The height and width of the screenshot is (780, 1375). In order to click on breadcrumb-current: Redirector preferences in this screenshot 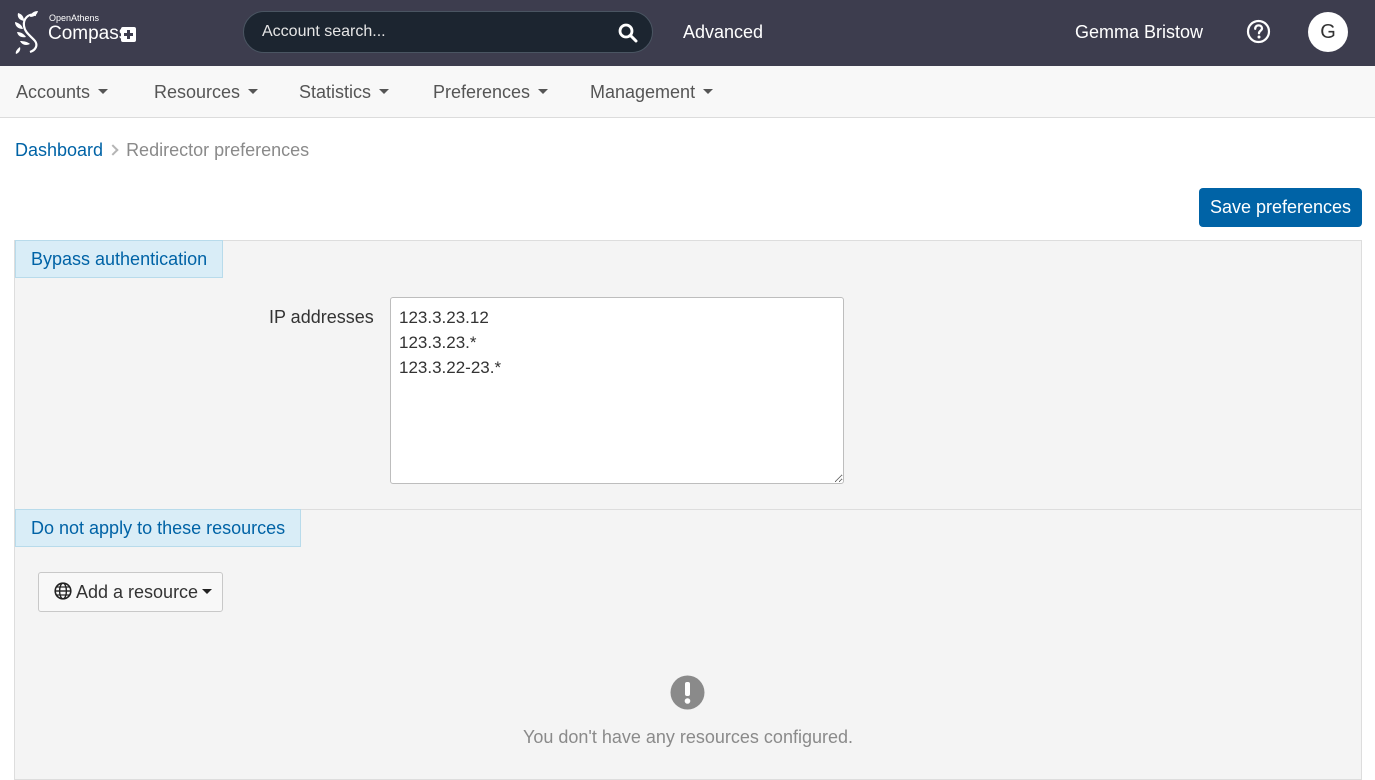, I will do `click(218, 150)`.